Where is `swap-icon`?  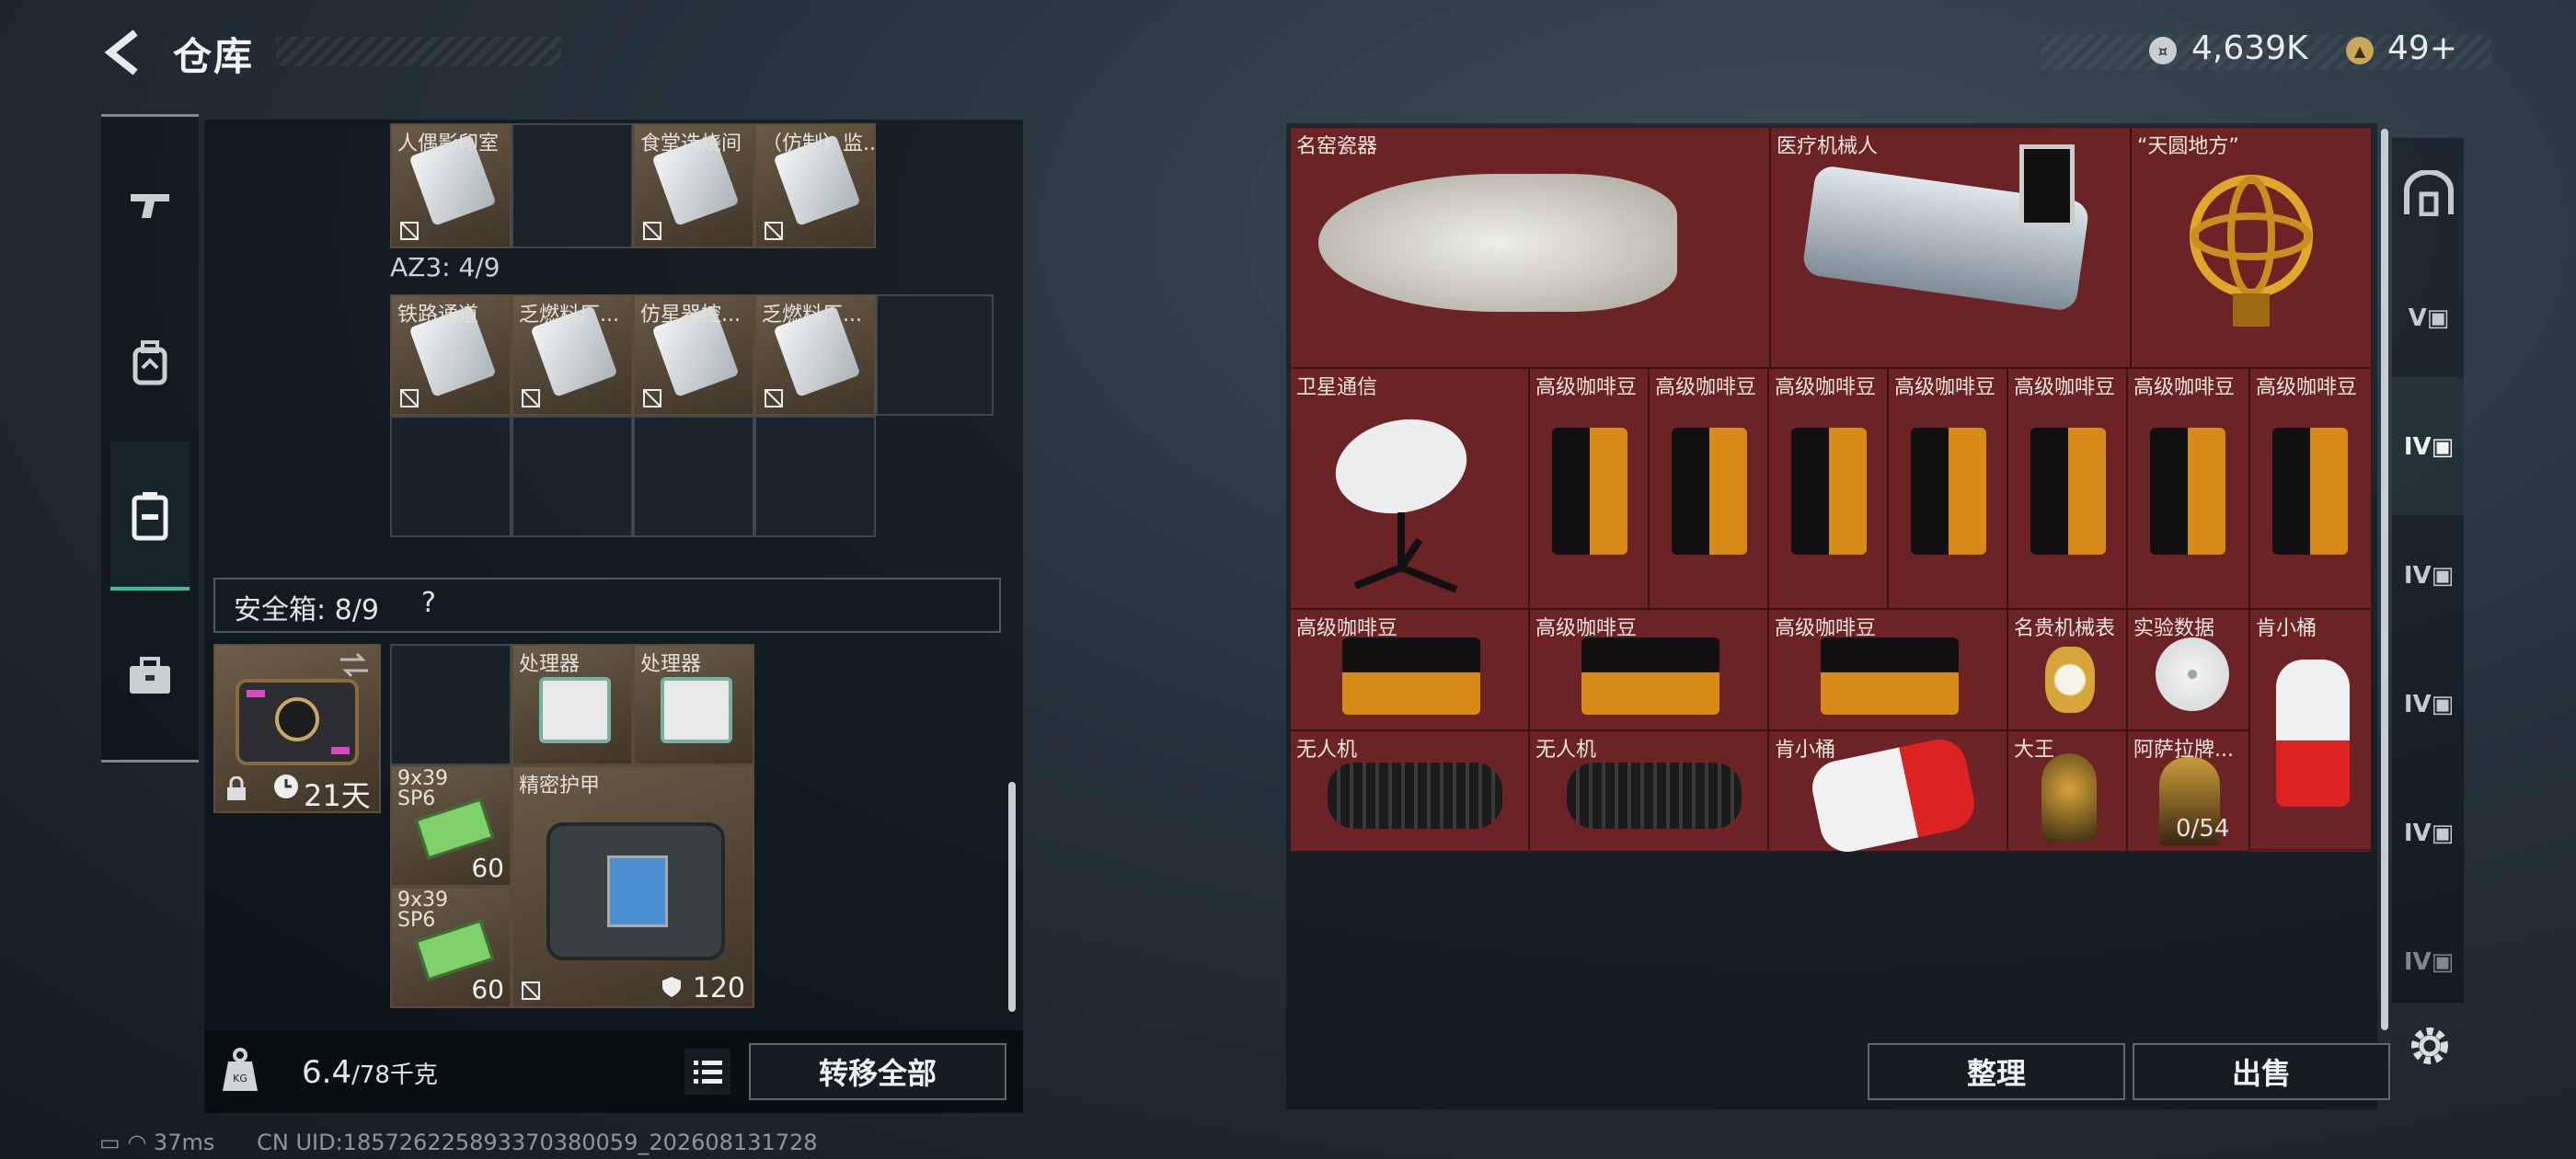 swap-icon is located at coordinates (354, 665).